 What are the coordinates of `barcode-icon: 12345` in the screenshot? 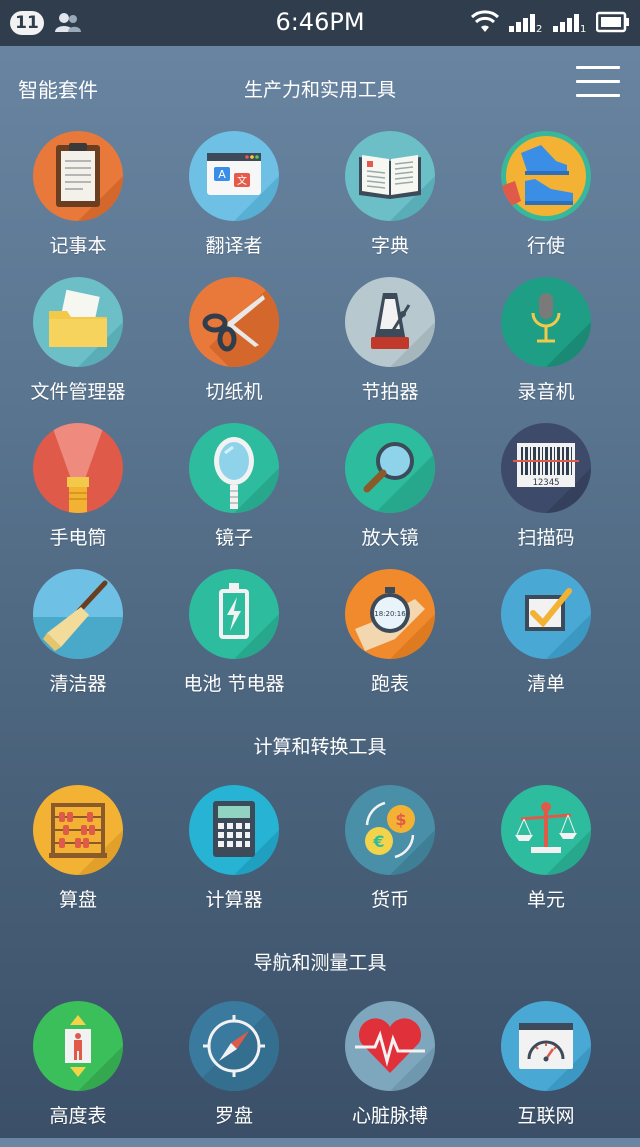 It's located at (546, 468).